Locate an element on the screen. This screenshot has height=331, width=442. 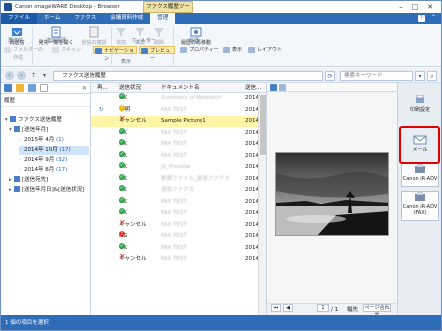
tree-item-2014-08: · 2014年 8月 (17) is located at coordinates (43, 170).